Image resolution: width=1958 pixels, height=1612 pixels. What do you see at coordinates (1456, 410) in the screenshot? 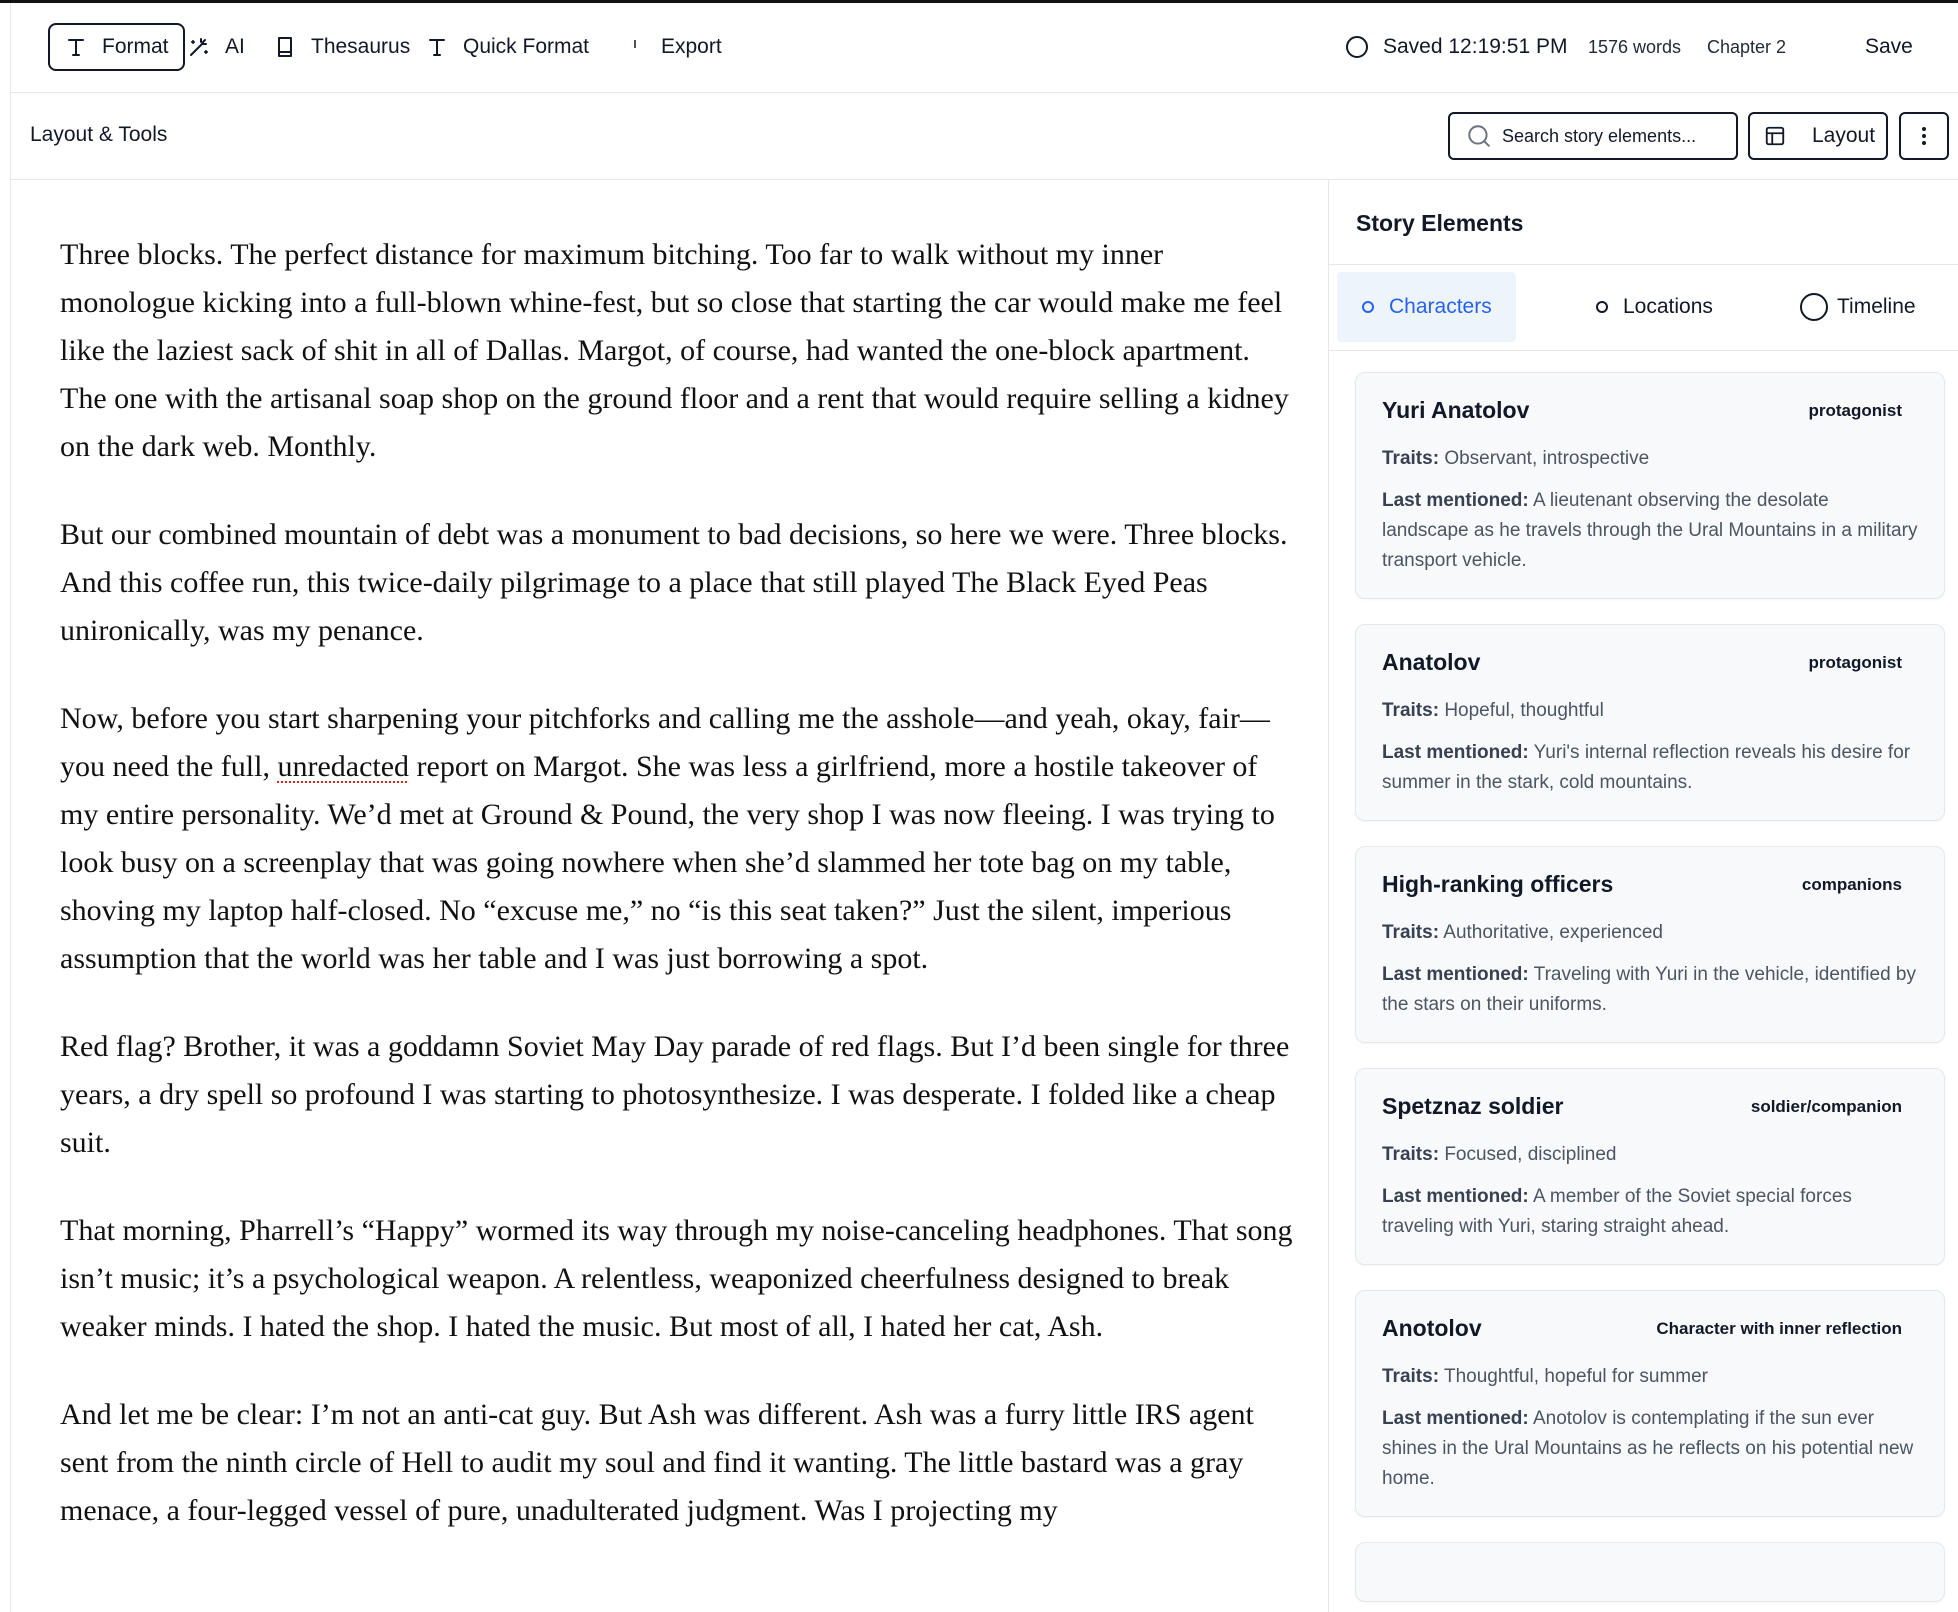
I see `character-name: Yuri Anatolov` at bounding box center [1456, 410].